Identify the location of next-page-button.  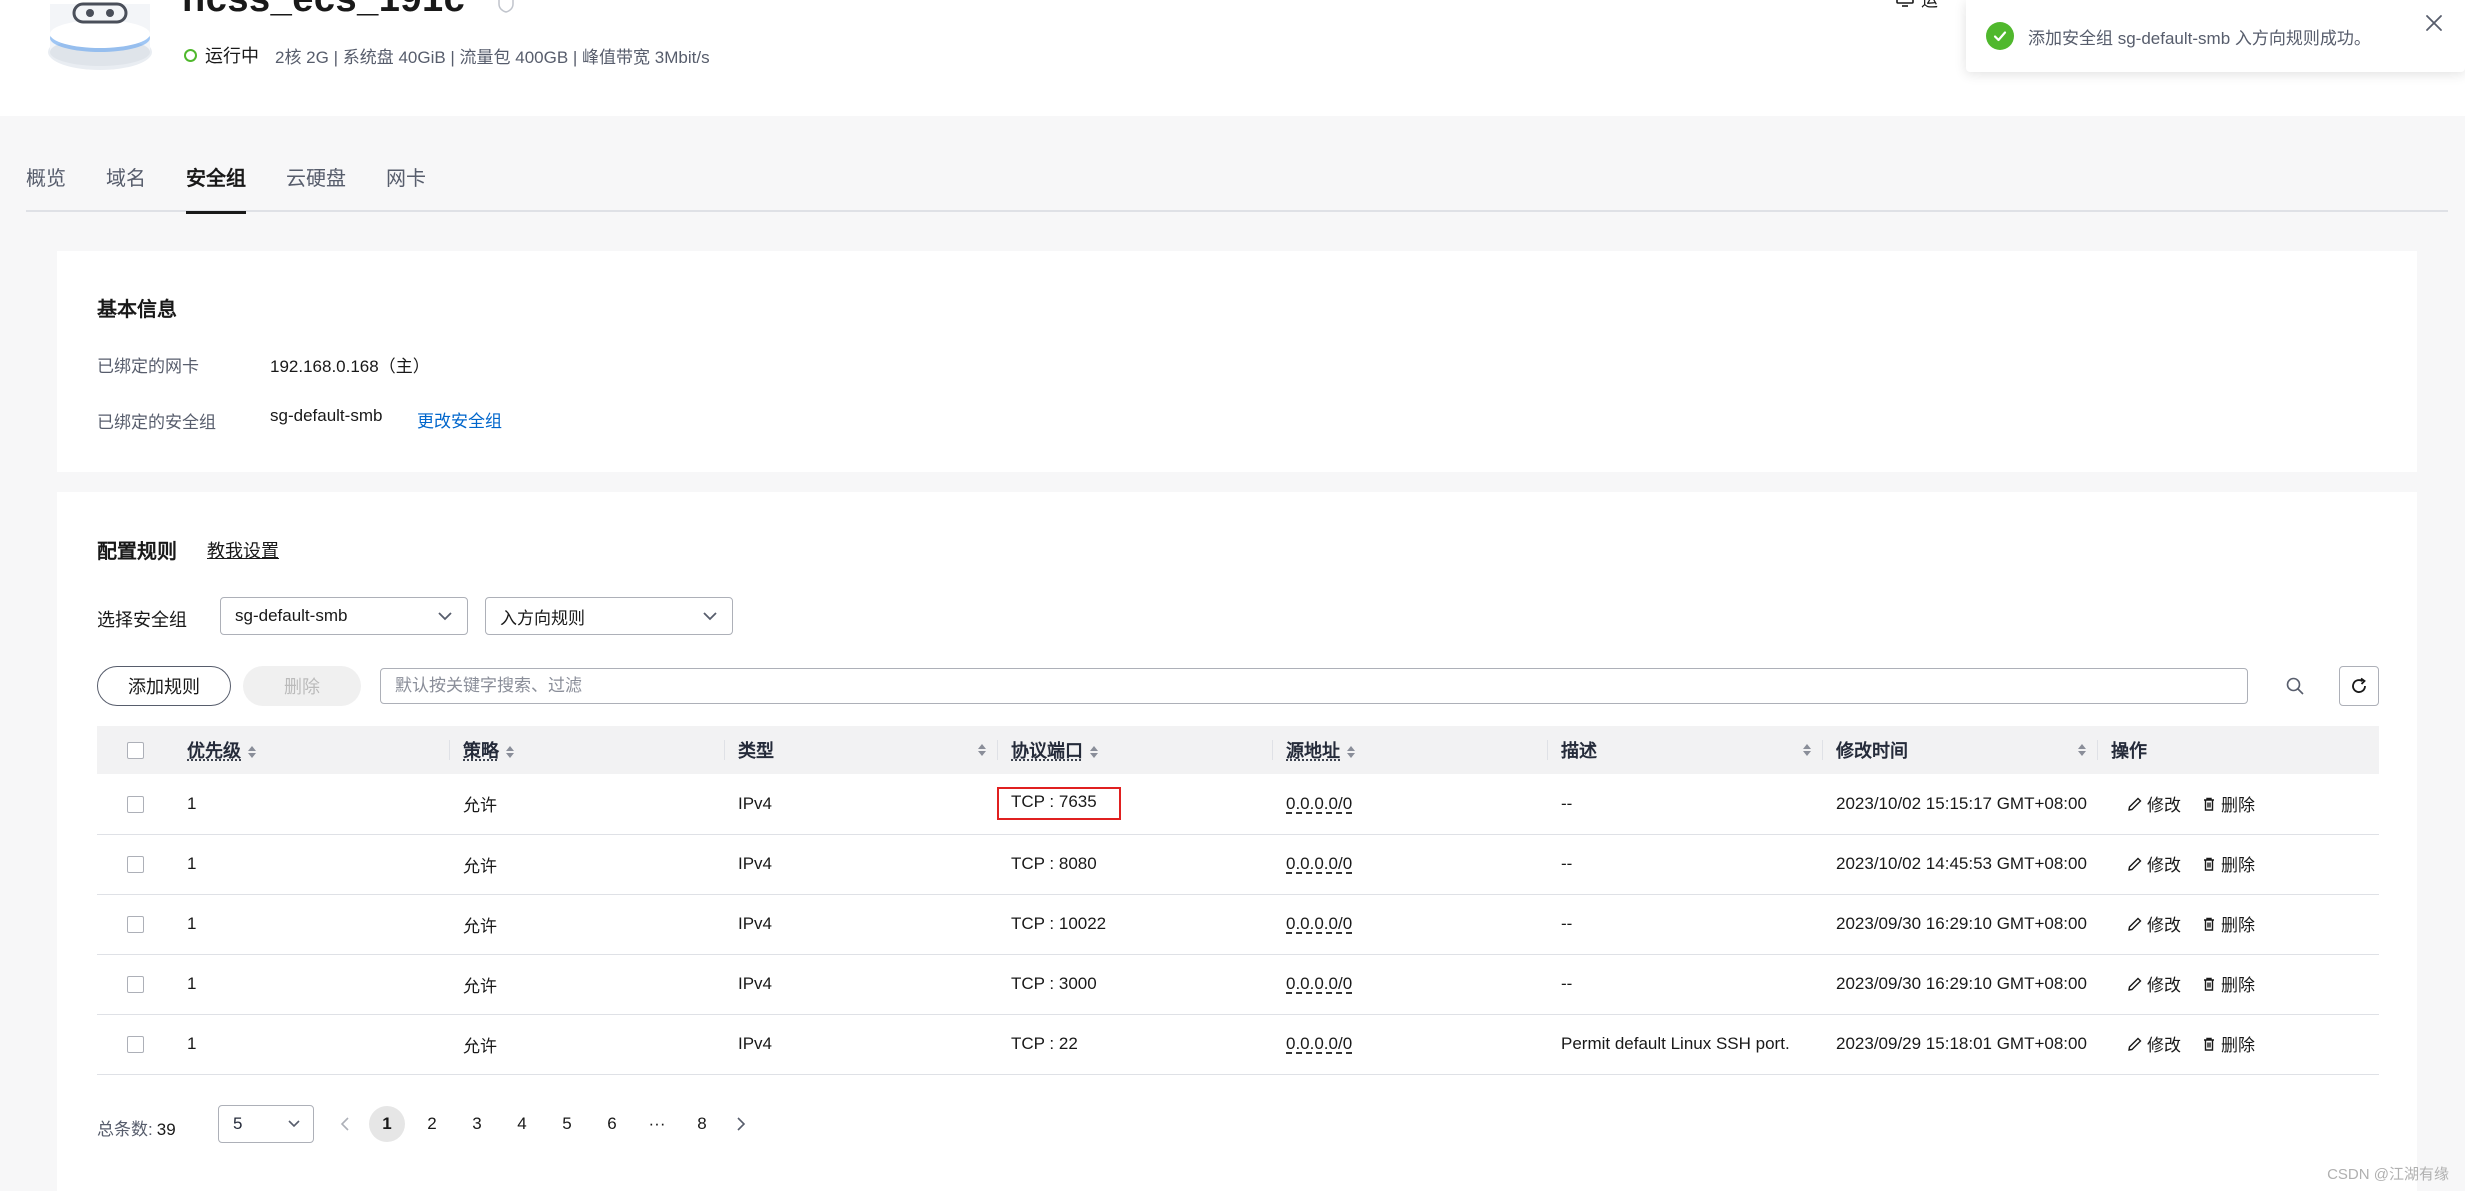
(741, 1124).